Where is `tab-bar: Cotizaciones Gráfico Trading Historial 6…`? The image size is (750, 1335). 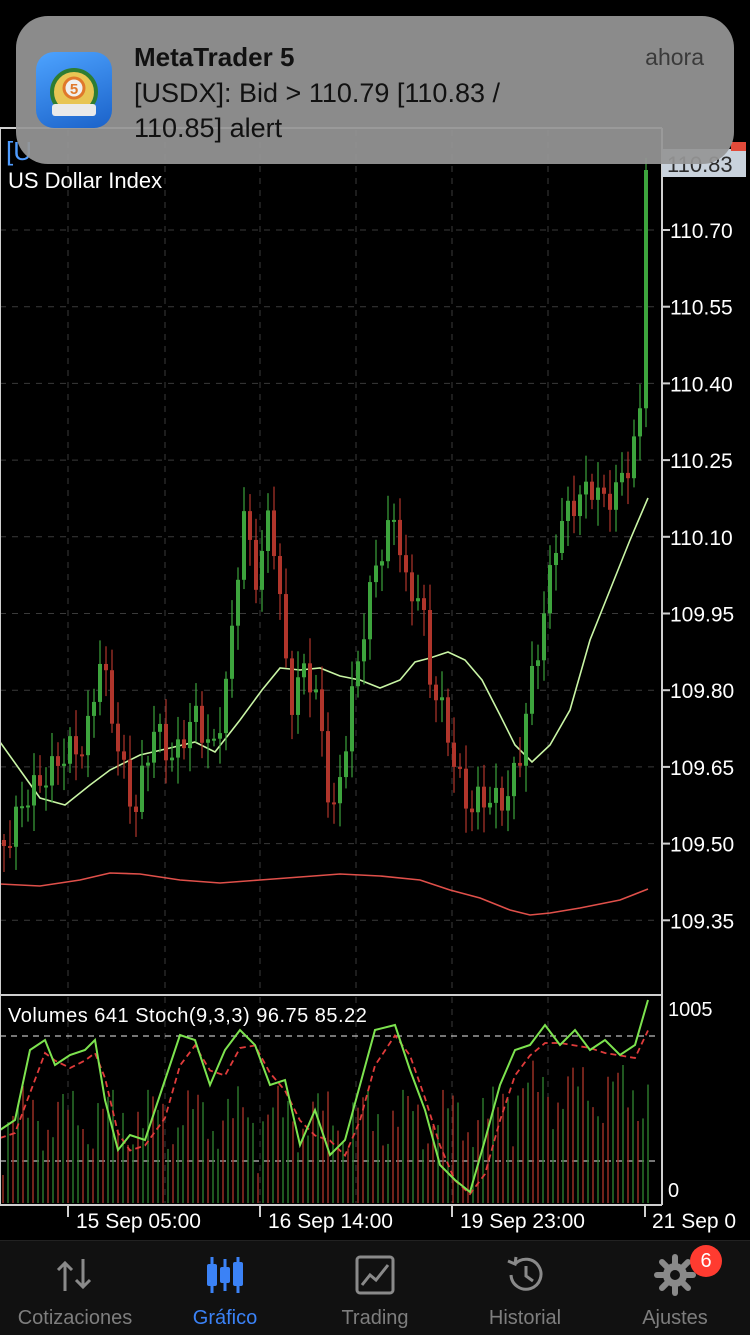 tab-bar: Cotizaciones Gráfico Trading Historial 6… is located at coordinates (375, 1287).